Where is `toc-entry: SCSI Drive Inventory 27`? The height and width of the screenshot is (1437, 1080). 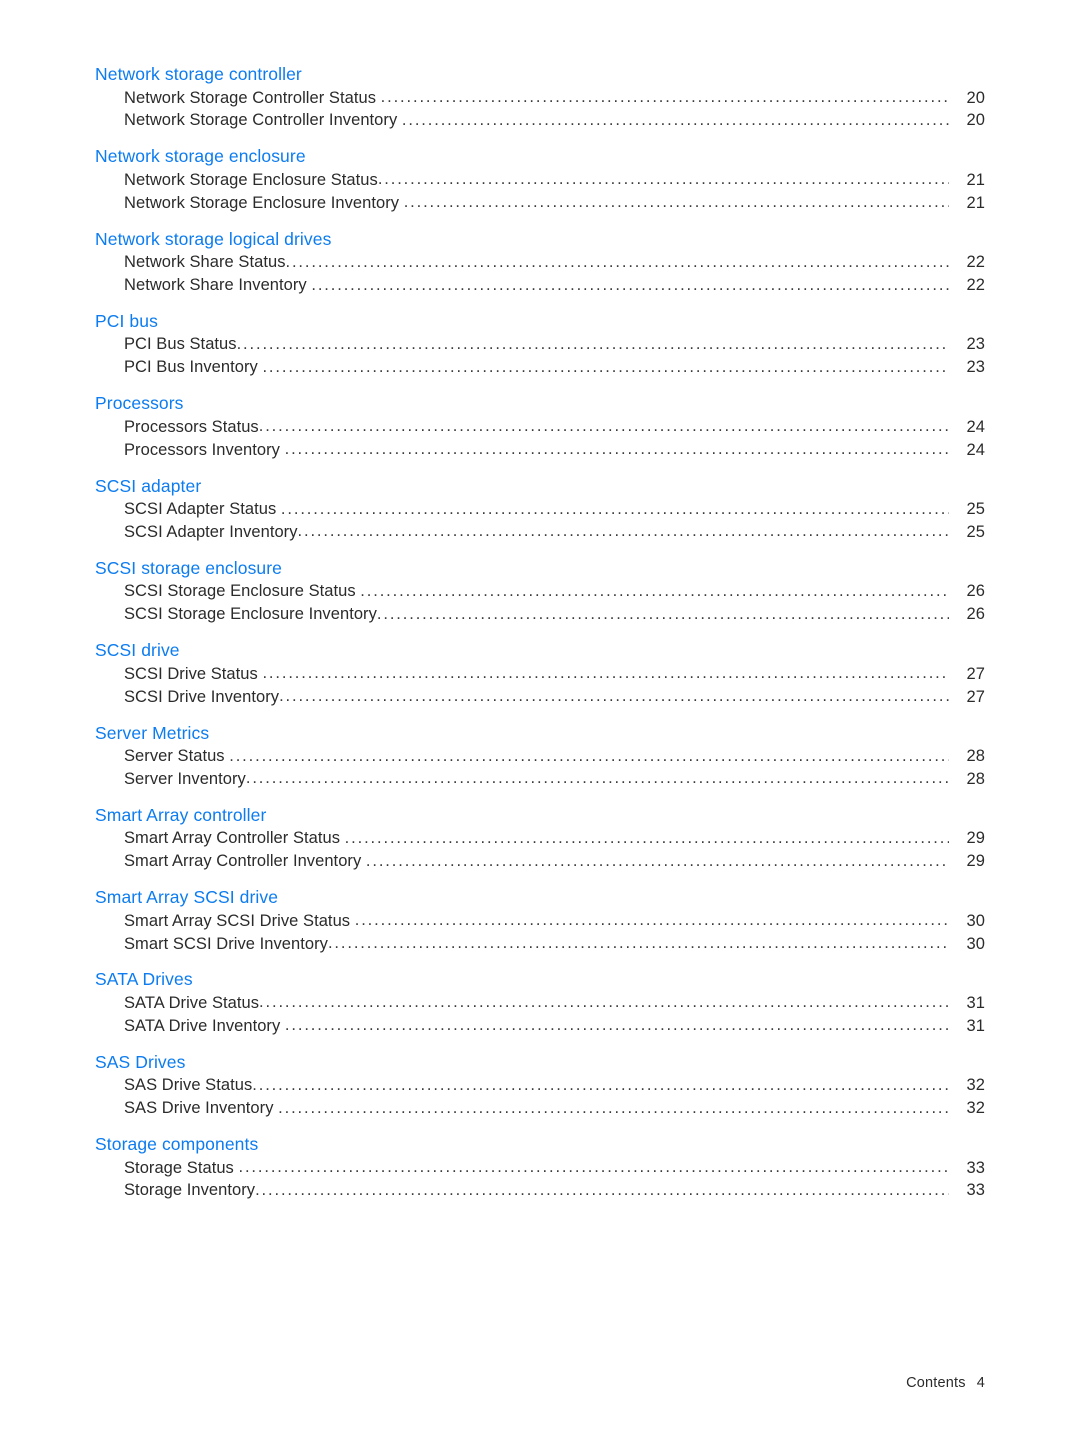 toc-entry: SCSI Drive Inventory 27 is located at coordinates (554, 696).